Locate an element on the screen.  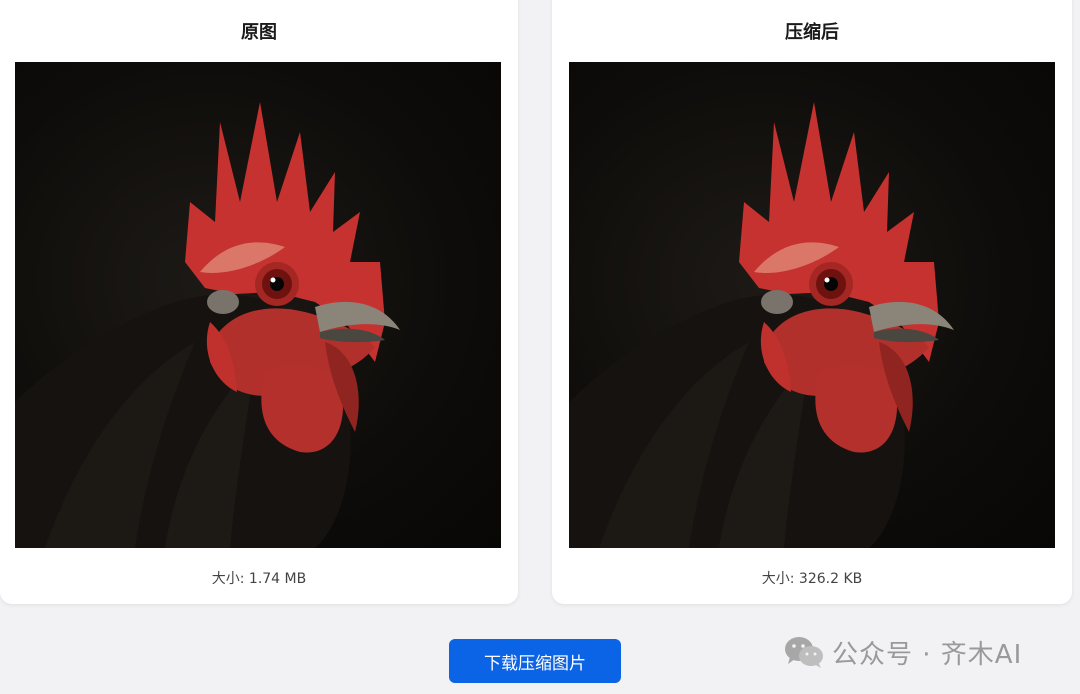
watermark: 公众号 · 齐木AI is located at coordinates (903, 652).